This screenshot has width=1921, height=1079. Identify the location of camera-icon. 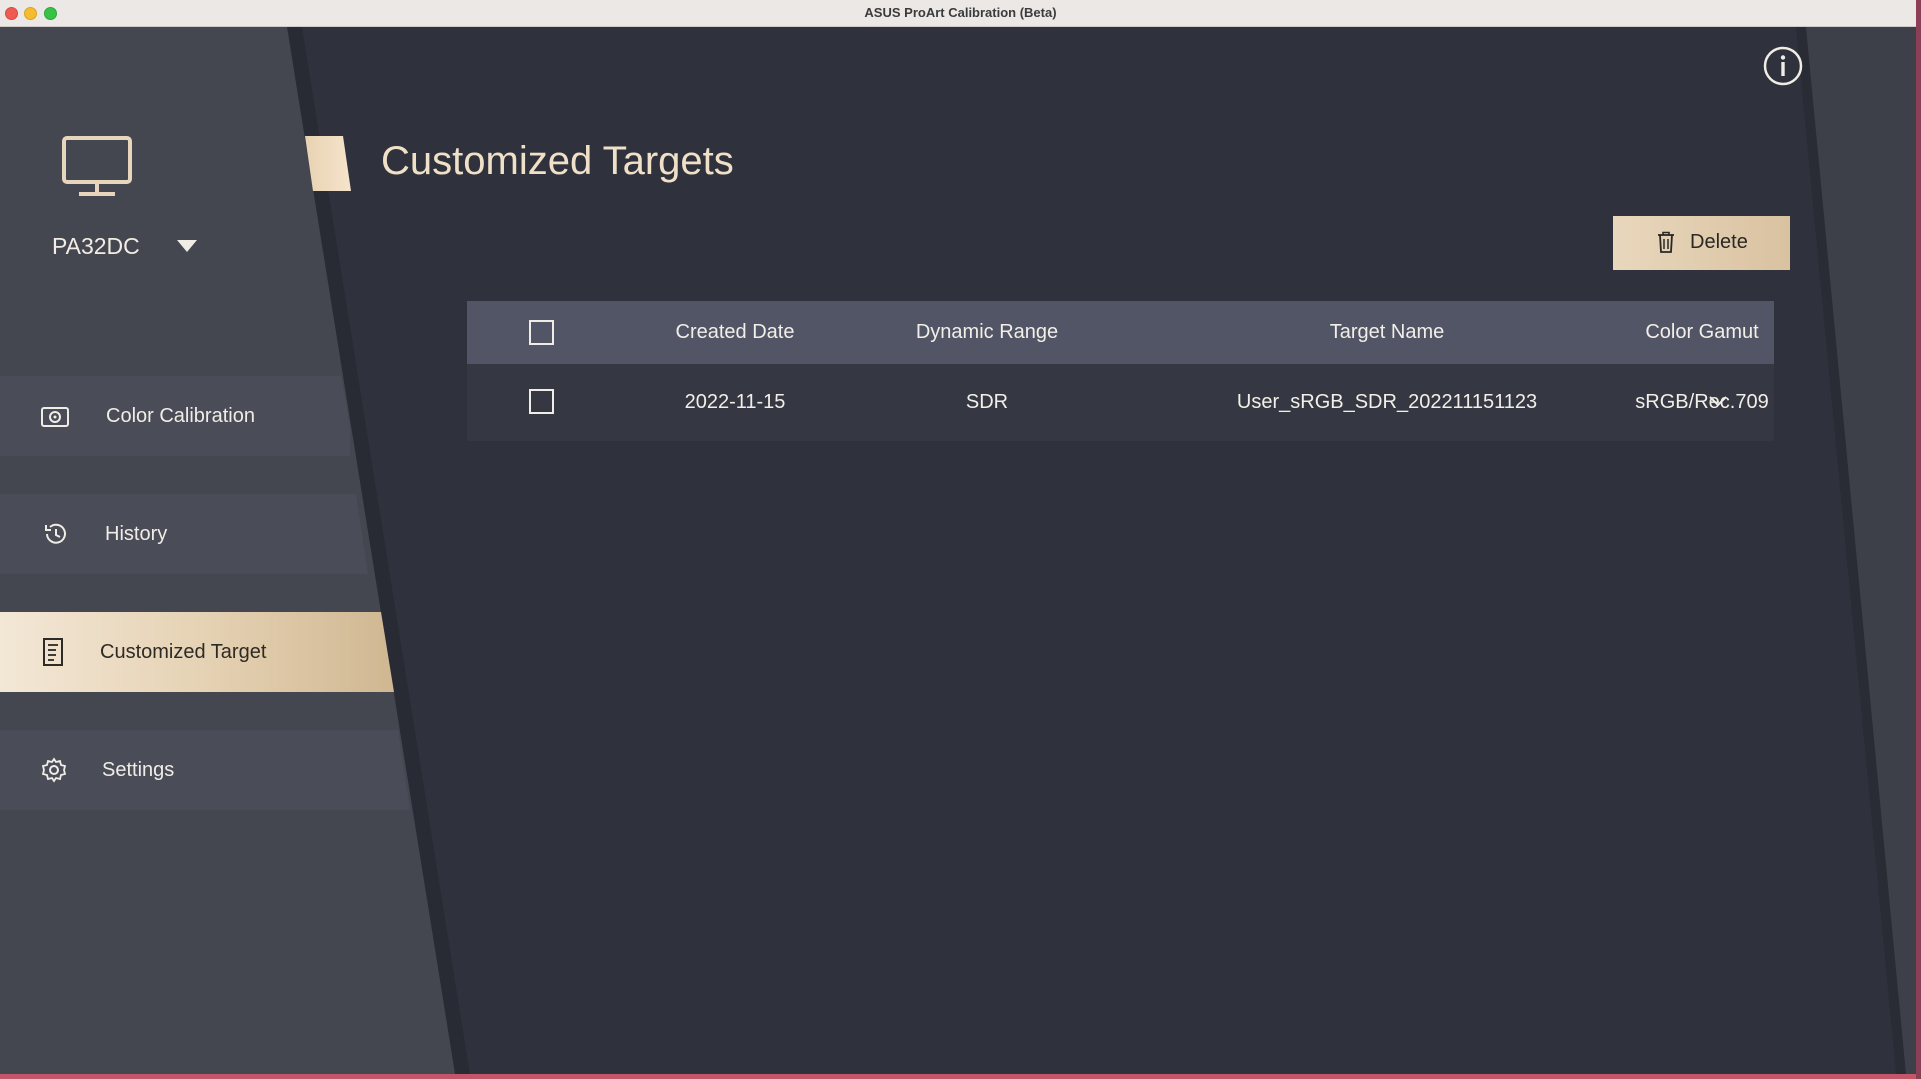
(55, 417).